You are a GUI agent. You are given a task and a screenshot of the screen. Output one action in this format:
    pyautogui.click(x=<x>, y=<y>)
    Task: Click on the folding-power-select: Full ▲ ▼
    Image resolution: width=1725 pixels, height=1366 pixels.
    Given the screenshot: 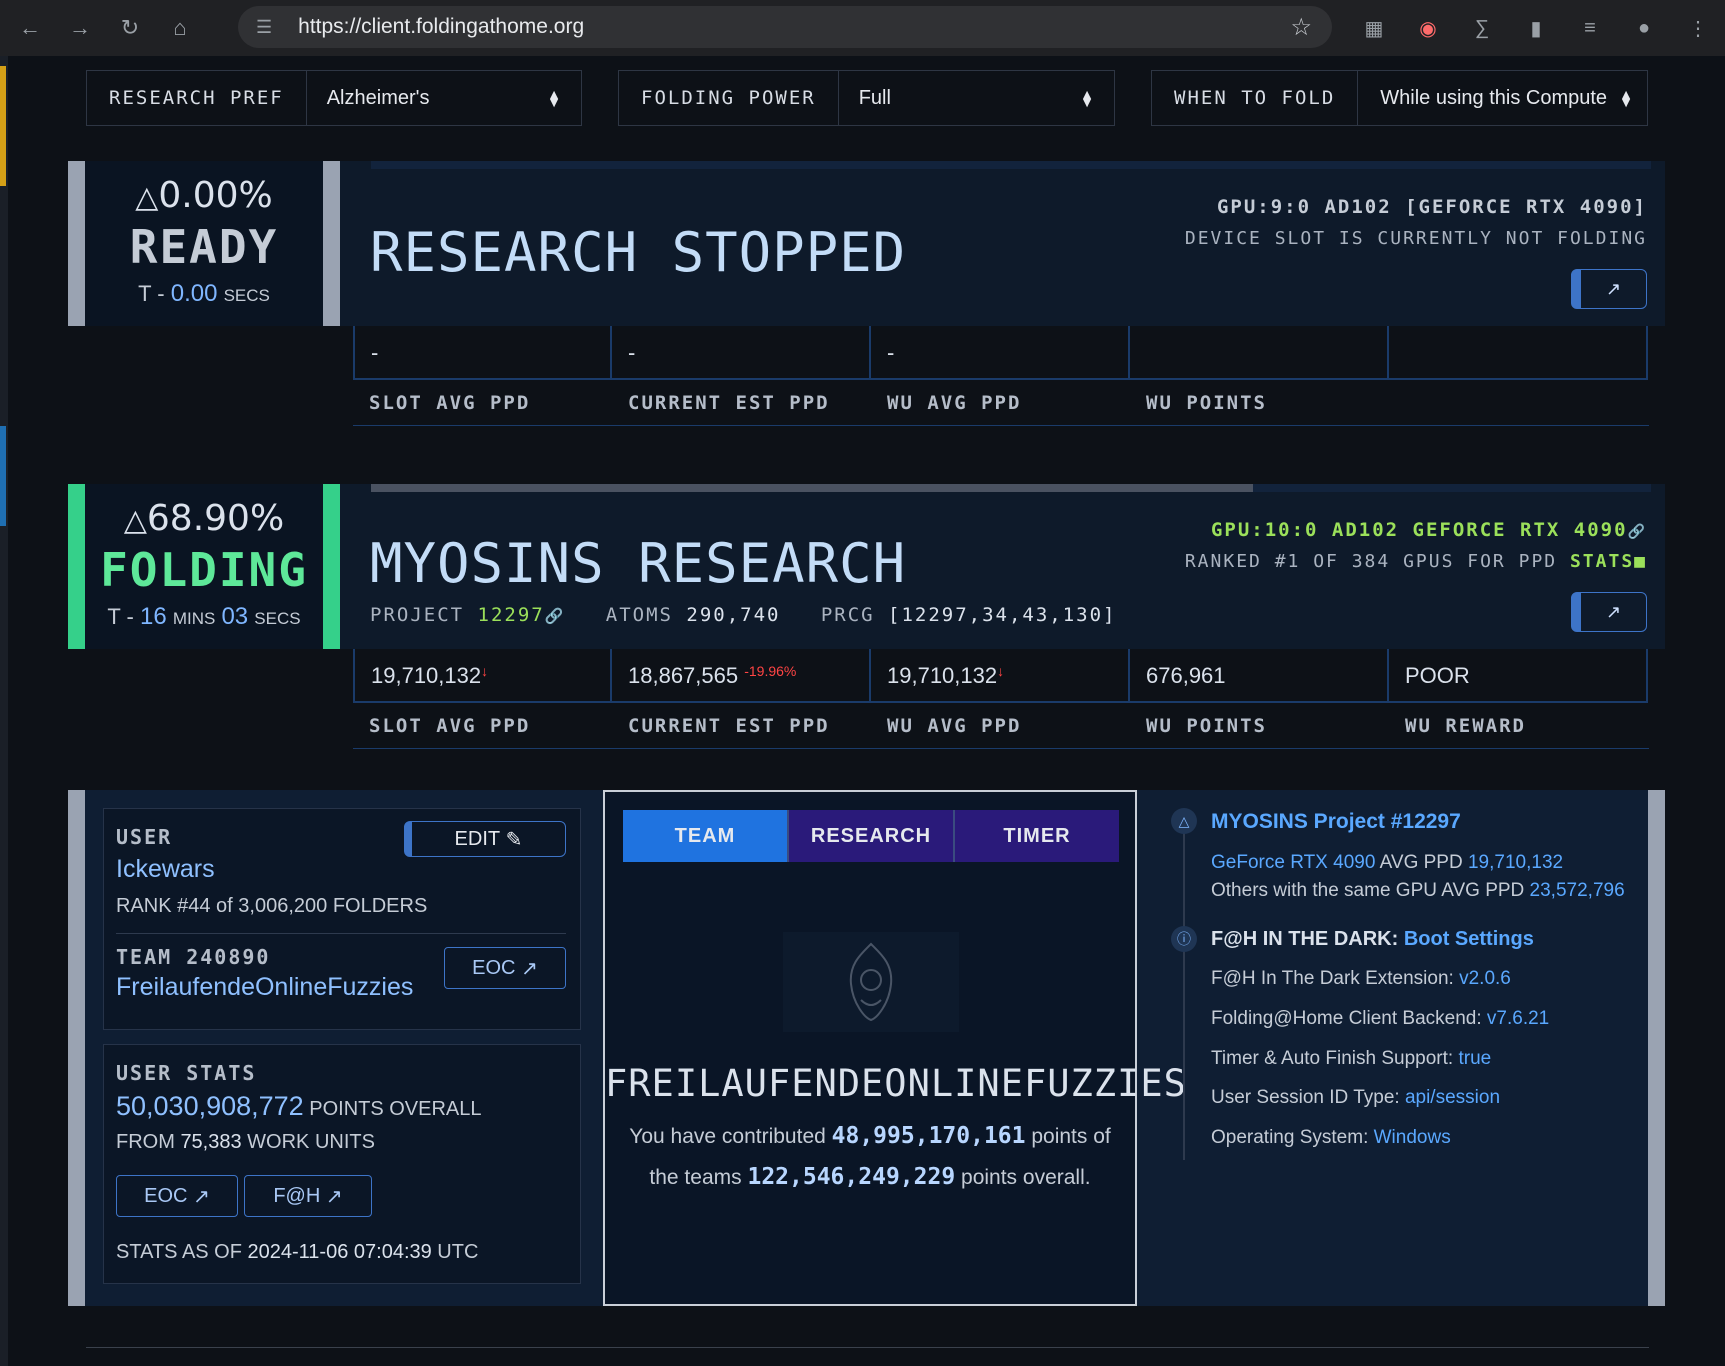 What is the action you would take?
    pyautogui.click(x=976, y=98)
    